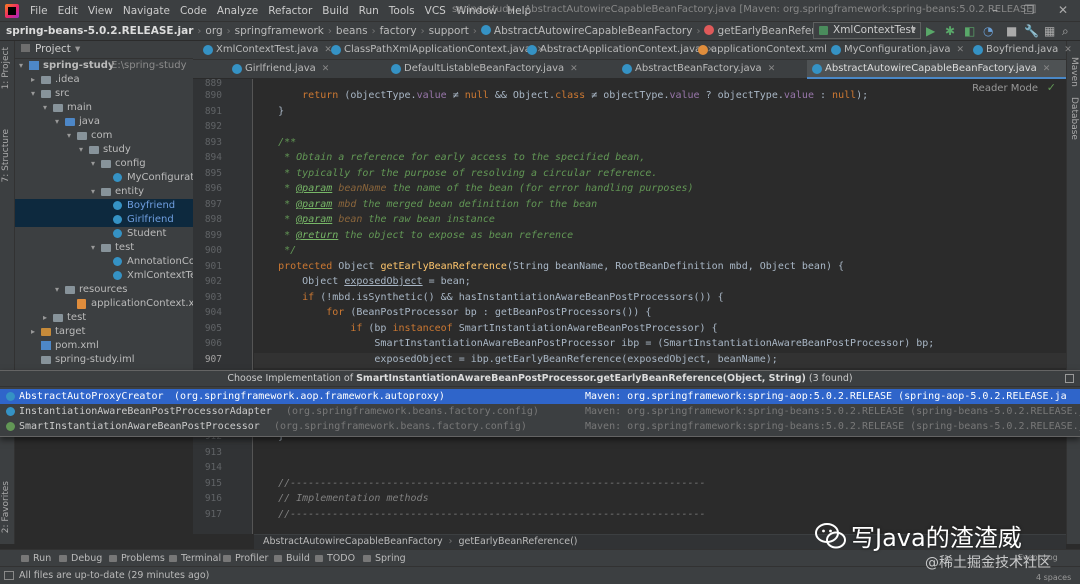  What do you see at coordinates (6, 507) in the screenshot?
I see `favorites-tool-tab: 2: Favorites` at bounding box center [6, 507].